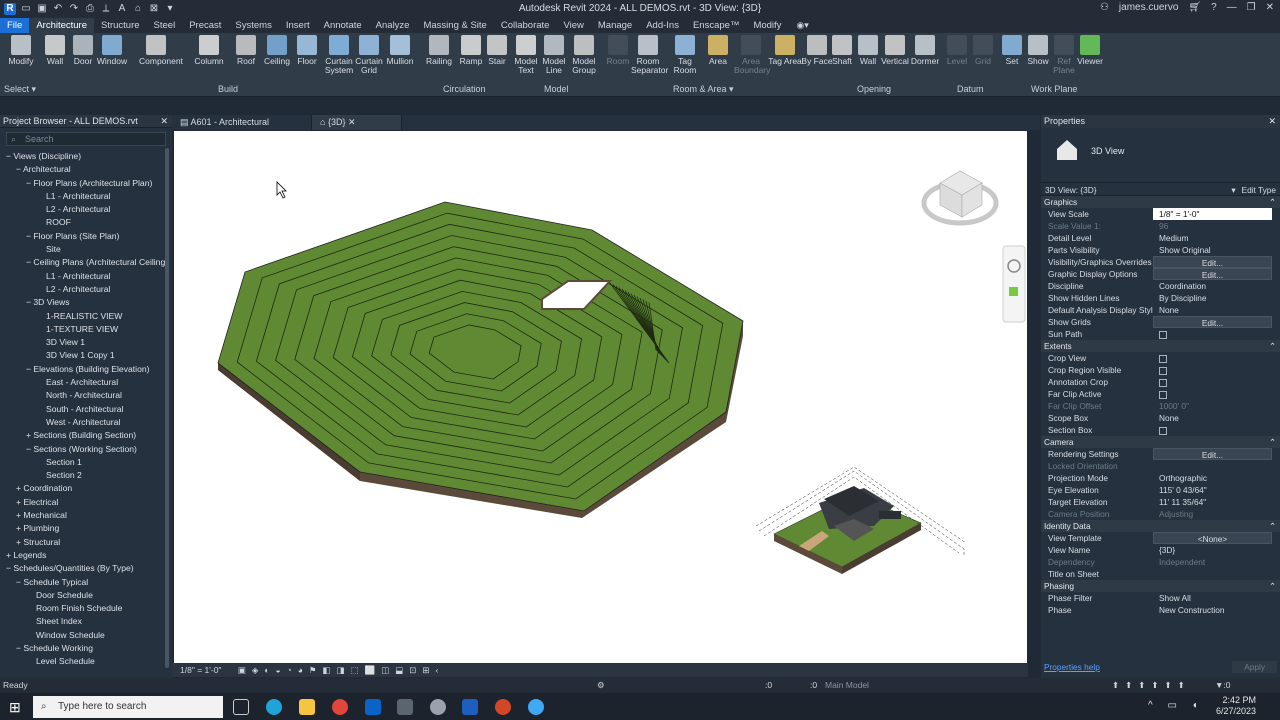 This screenshot has width=1280, height=720. I want to click on browser-item: − Ceiling Plans (Architectural Ceiling, so click(86, 262).